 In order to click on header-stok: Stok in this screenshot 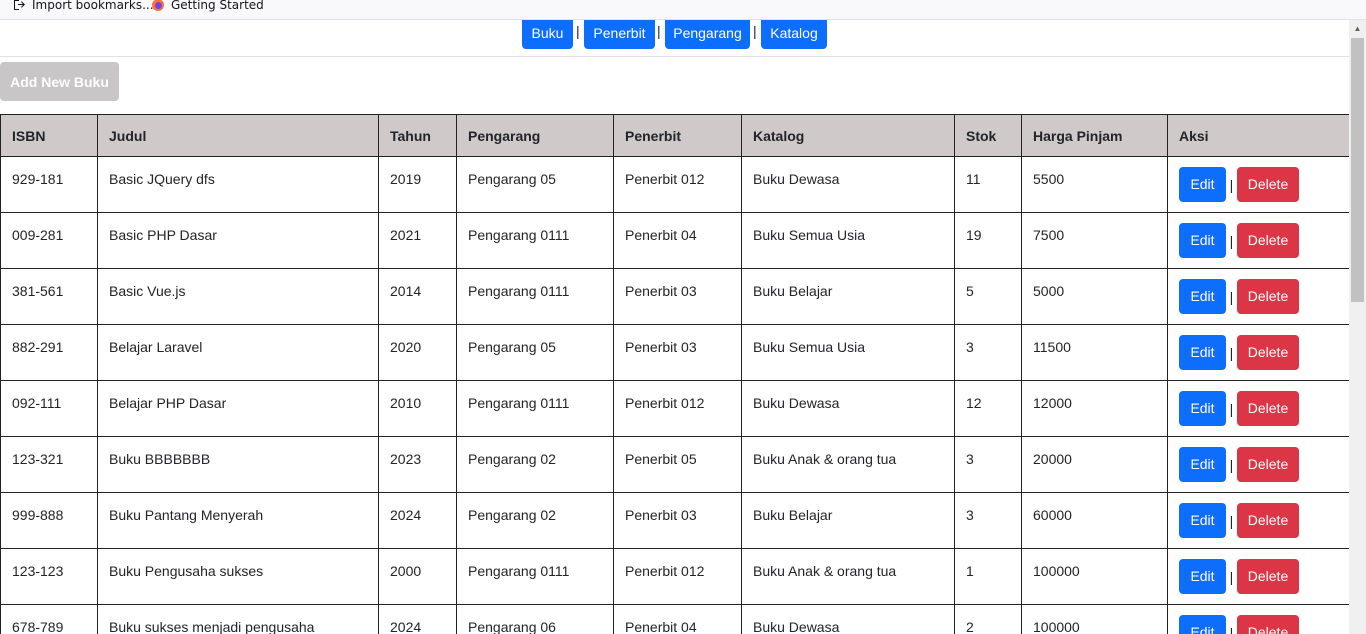, I will do `click(988, 135)`.